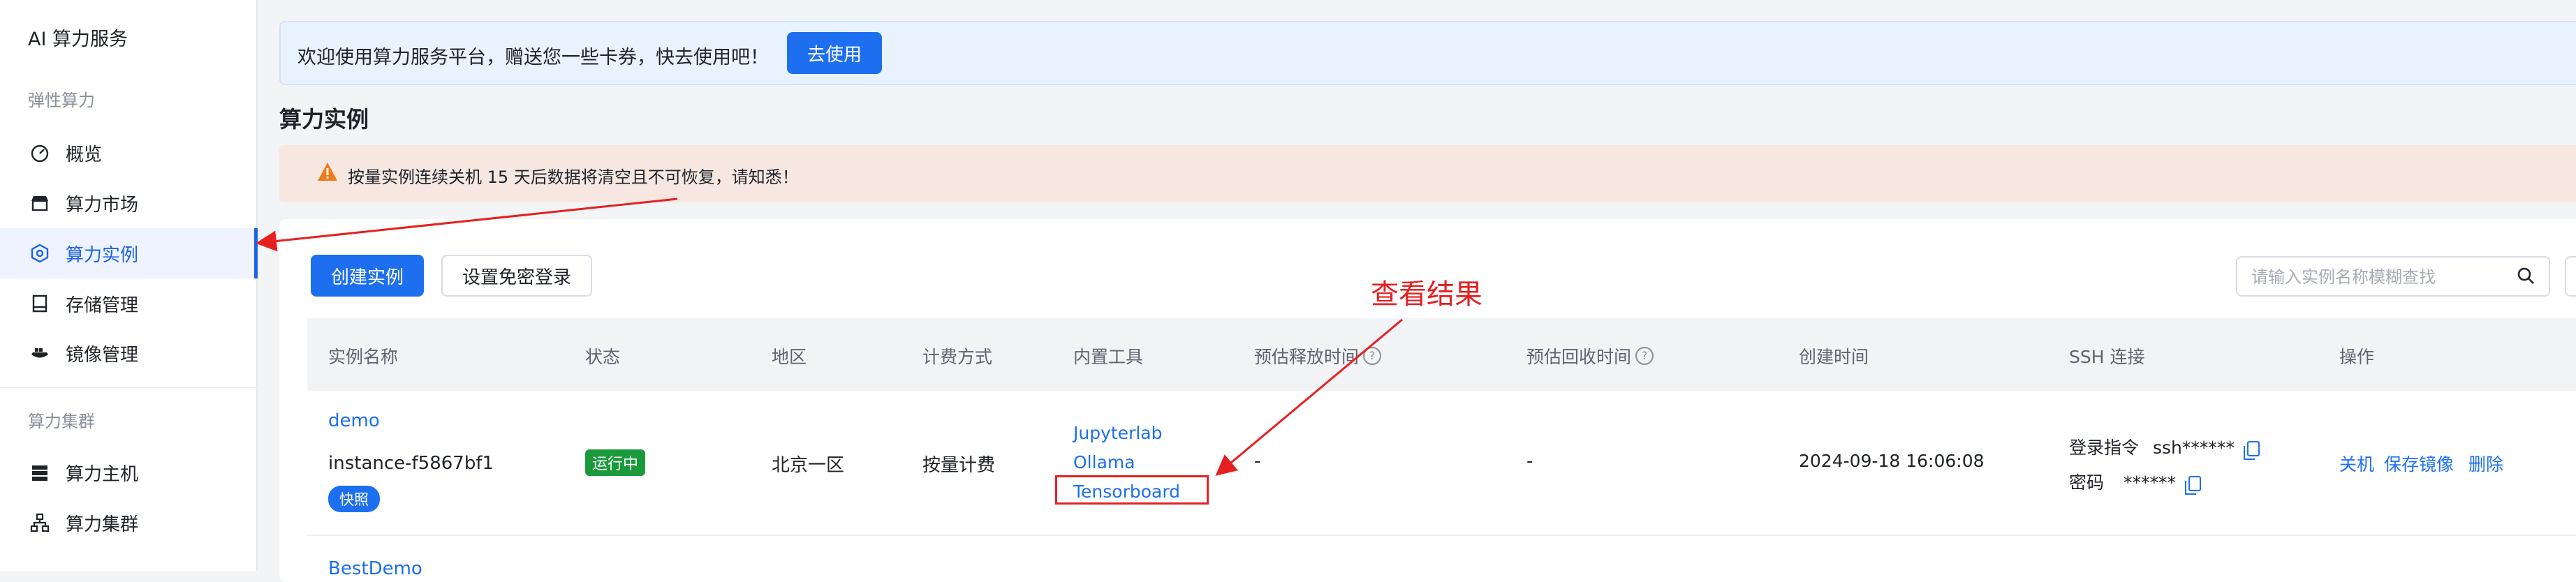  I want to click on arrow-to-instances-menu, so click(467, 224).